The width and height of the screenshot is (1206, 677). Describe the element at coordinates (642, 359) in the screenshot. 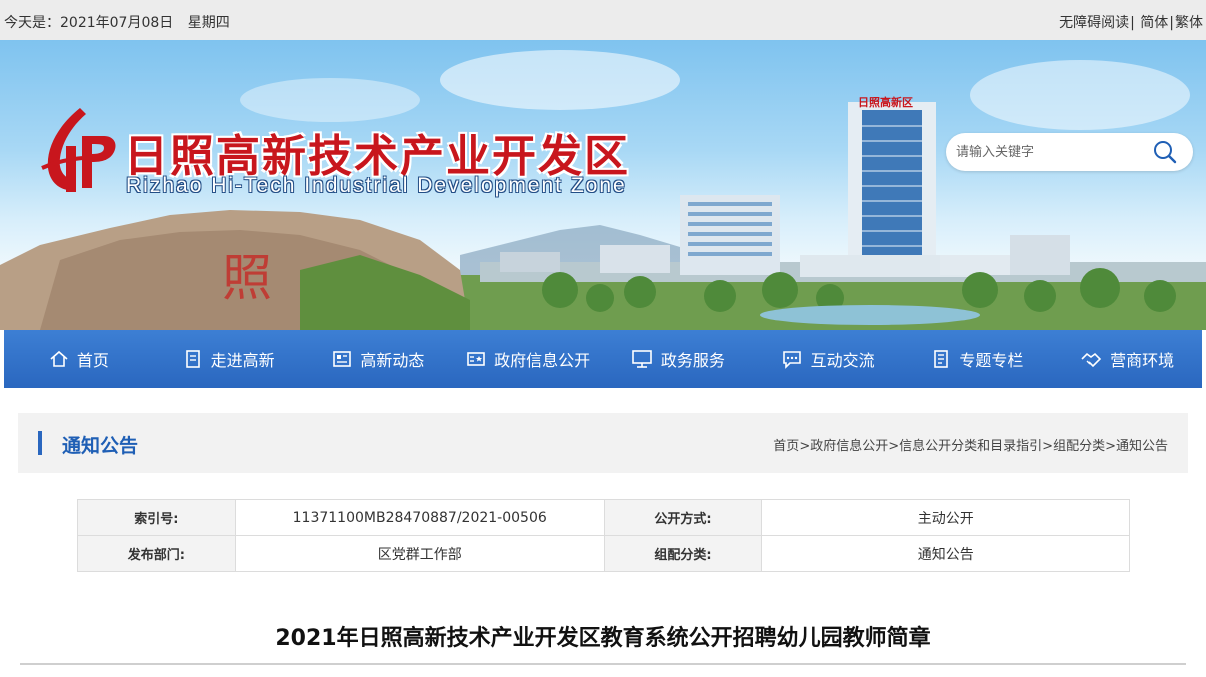

I see `monitor-icon` at that location.